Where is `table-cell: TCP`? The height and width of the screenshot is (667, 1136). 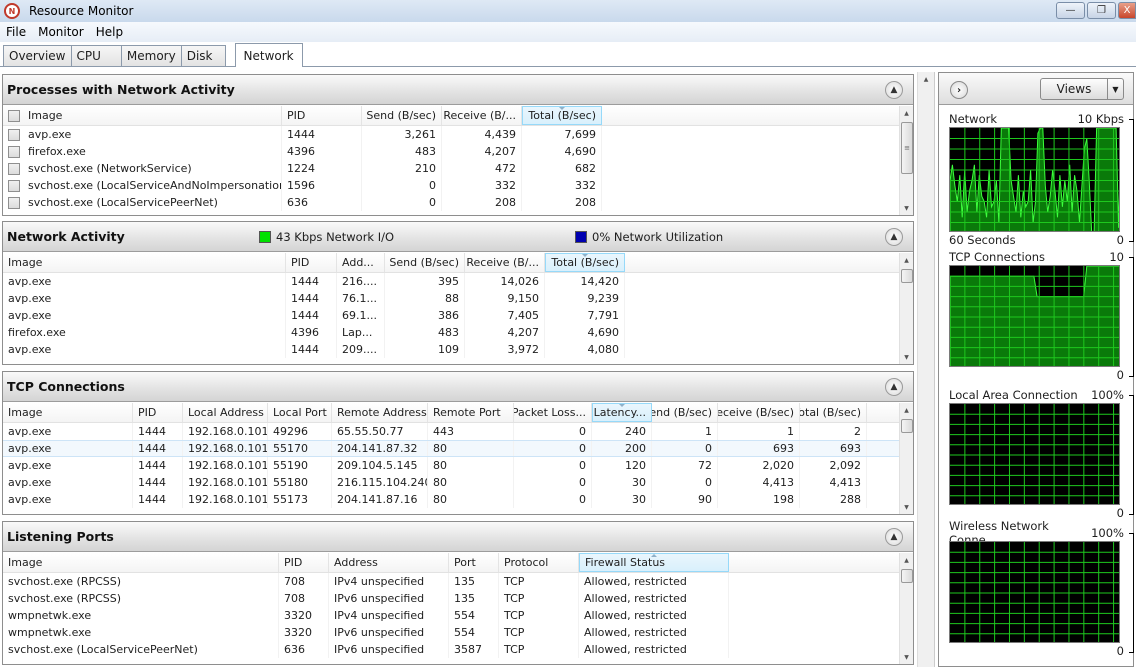
table-cell: TCP is located at coordinates (539, 598).